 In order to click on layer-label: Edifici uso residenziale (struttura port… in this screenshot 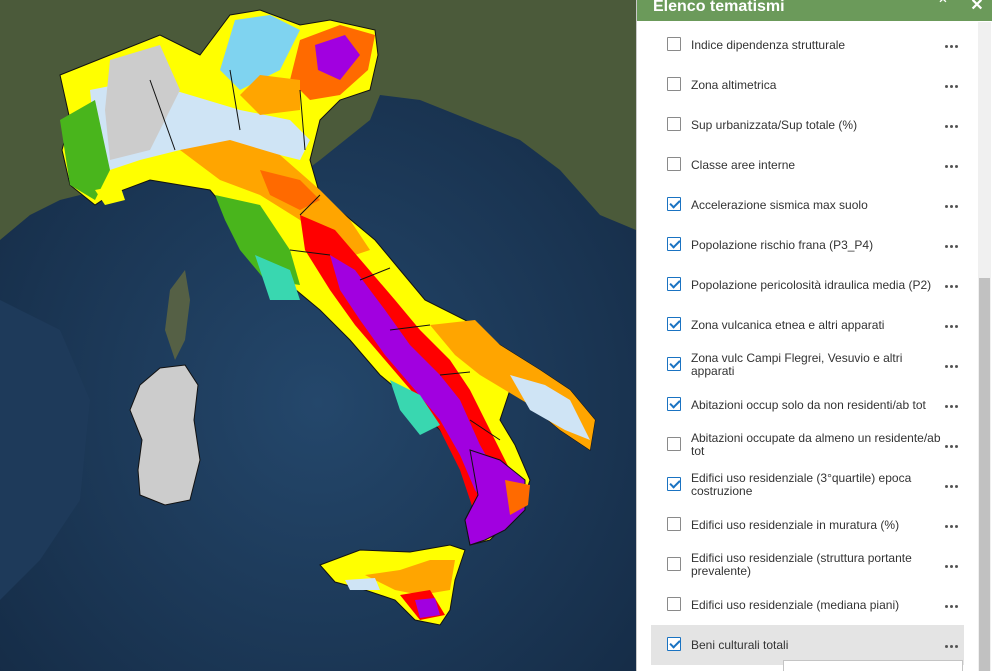, I will do `click(816, 565)`.